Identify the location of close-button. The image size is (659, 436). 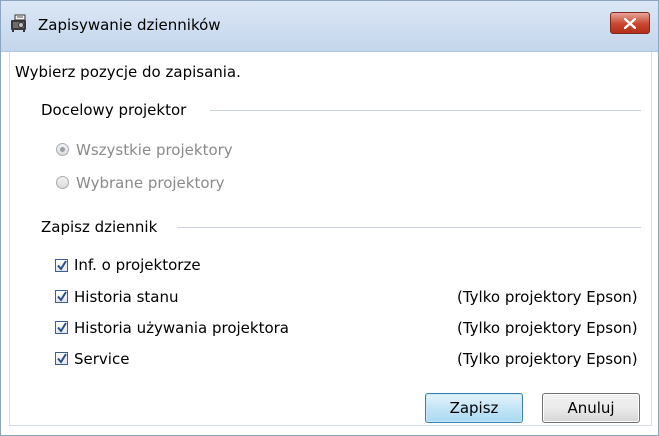
(630, 23).